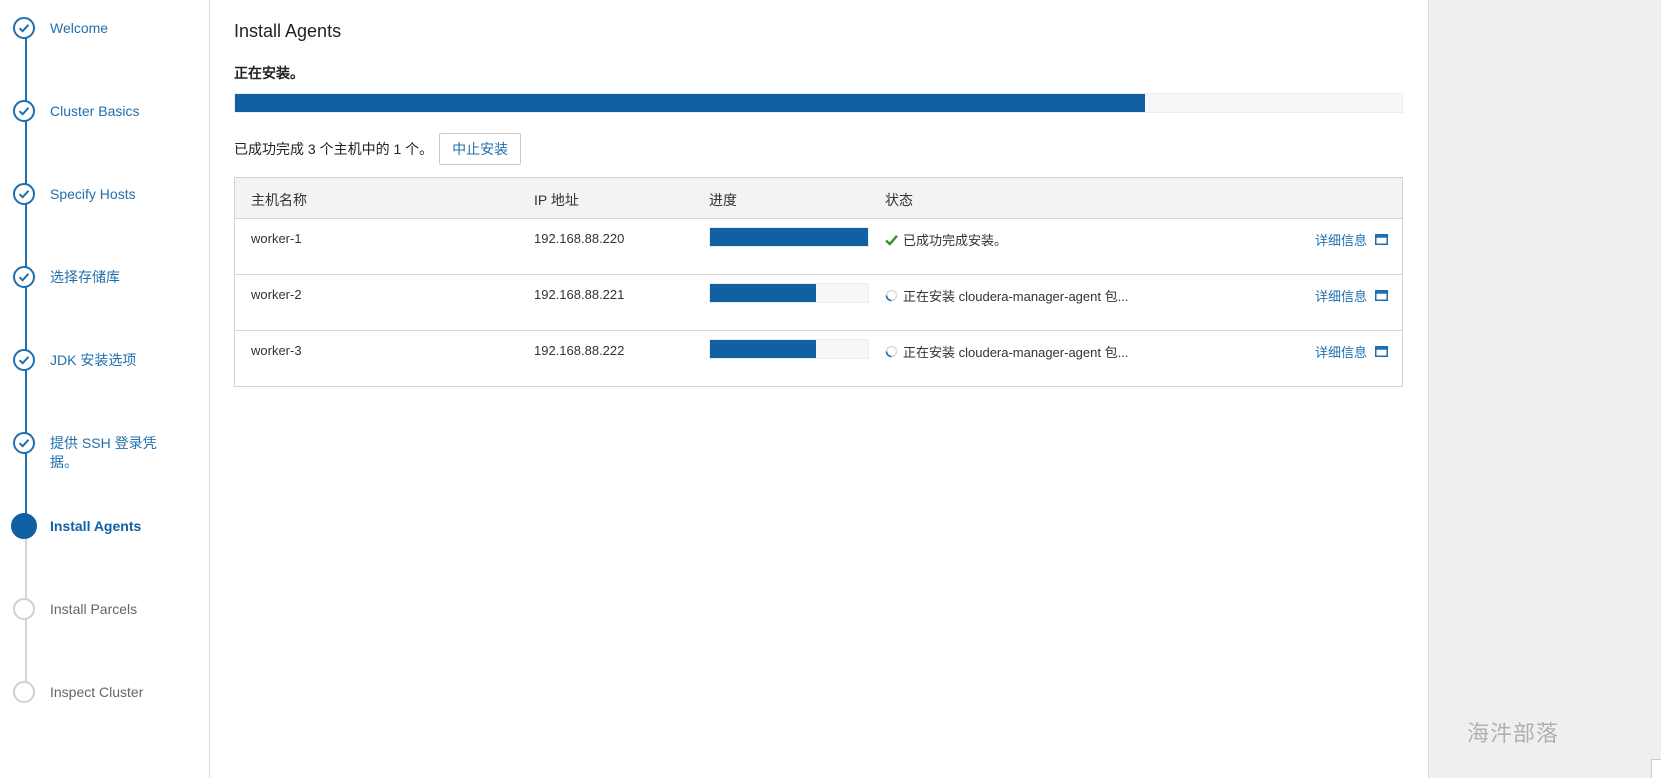 Image resolution: width=1661 pixels, height=778 pixels. I want to click on summary-text: 已成功完成 3 个主机中的 1 个。, so click(334, 149).